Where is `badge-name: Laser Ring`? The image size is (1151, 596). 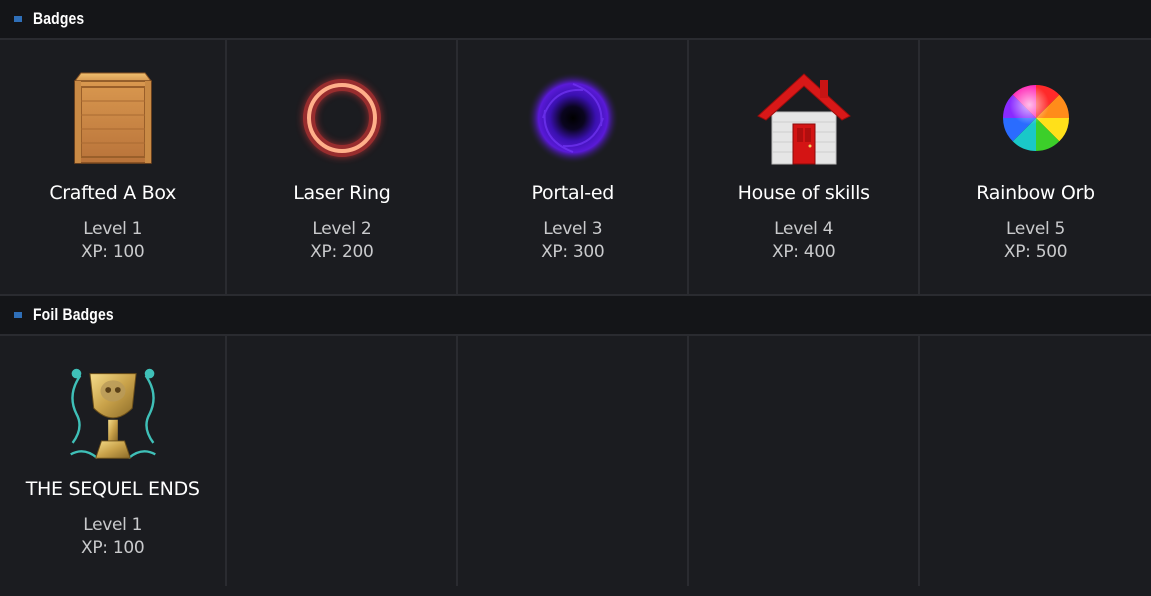 badge-name: Laser Ring is located at coordinates (342, 193).